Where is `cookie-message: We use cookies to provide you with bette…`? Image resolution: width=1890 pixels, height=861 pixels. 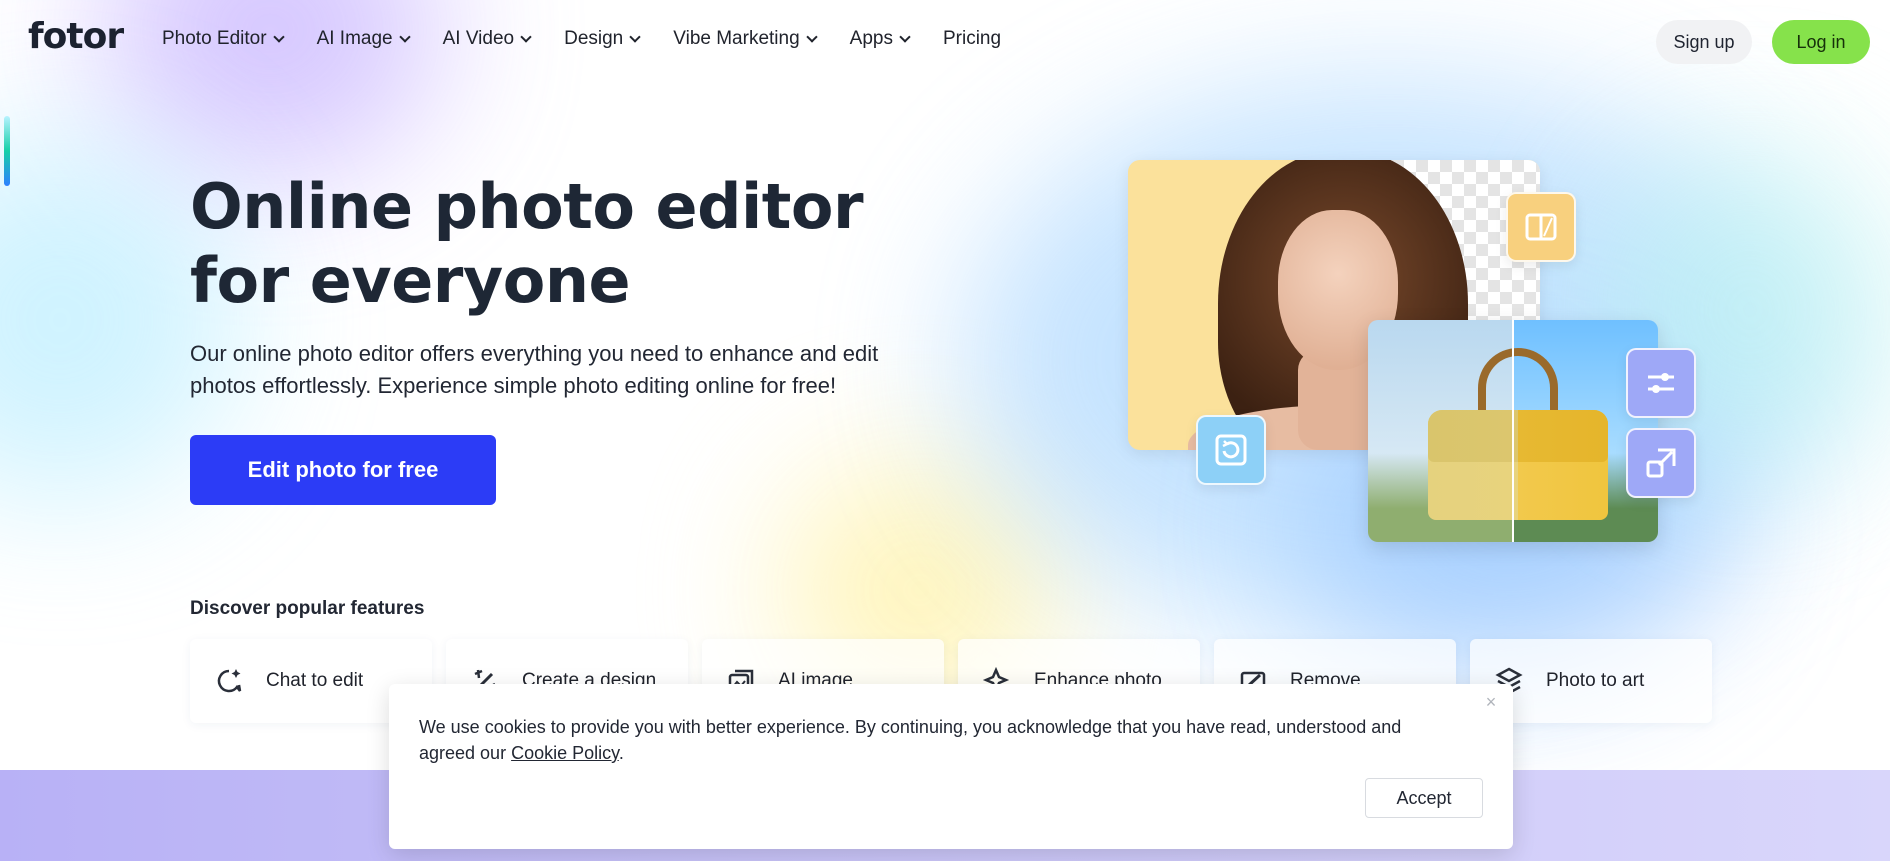 cookie-message: We use cookies to provide you with bette… is located at coordinates (910, 740).